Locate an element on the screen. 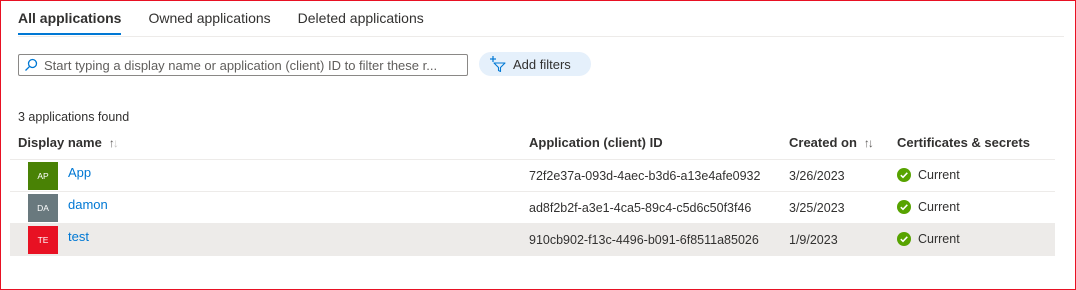 The width and height of the screenshot is (1076, 290). search-input is located at coordinates (254, 65).